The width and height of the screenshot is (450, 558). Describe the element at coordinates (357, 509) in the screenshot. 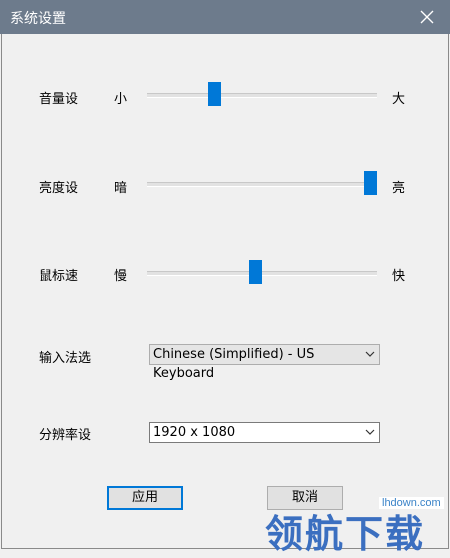

I see `watermark: lhdown.com 领航下载` at that location.